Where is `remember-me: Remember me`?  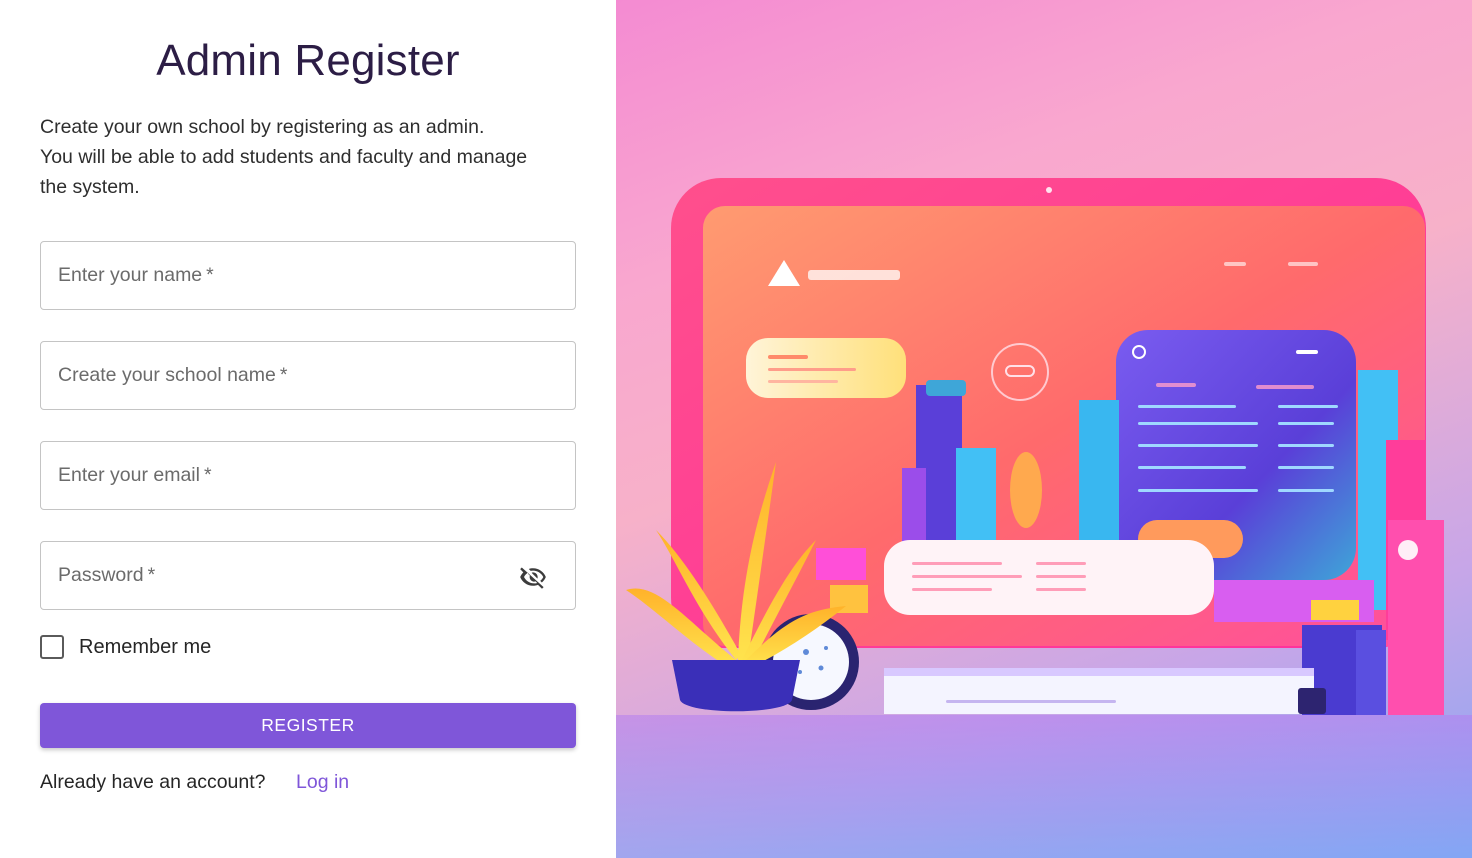
remember-me: Remember me is located at coordinates (125, 647).